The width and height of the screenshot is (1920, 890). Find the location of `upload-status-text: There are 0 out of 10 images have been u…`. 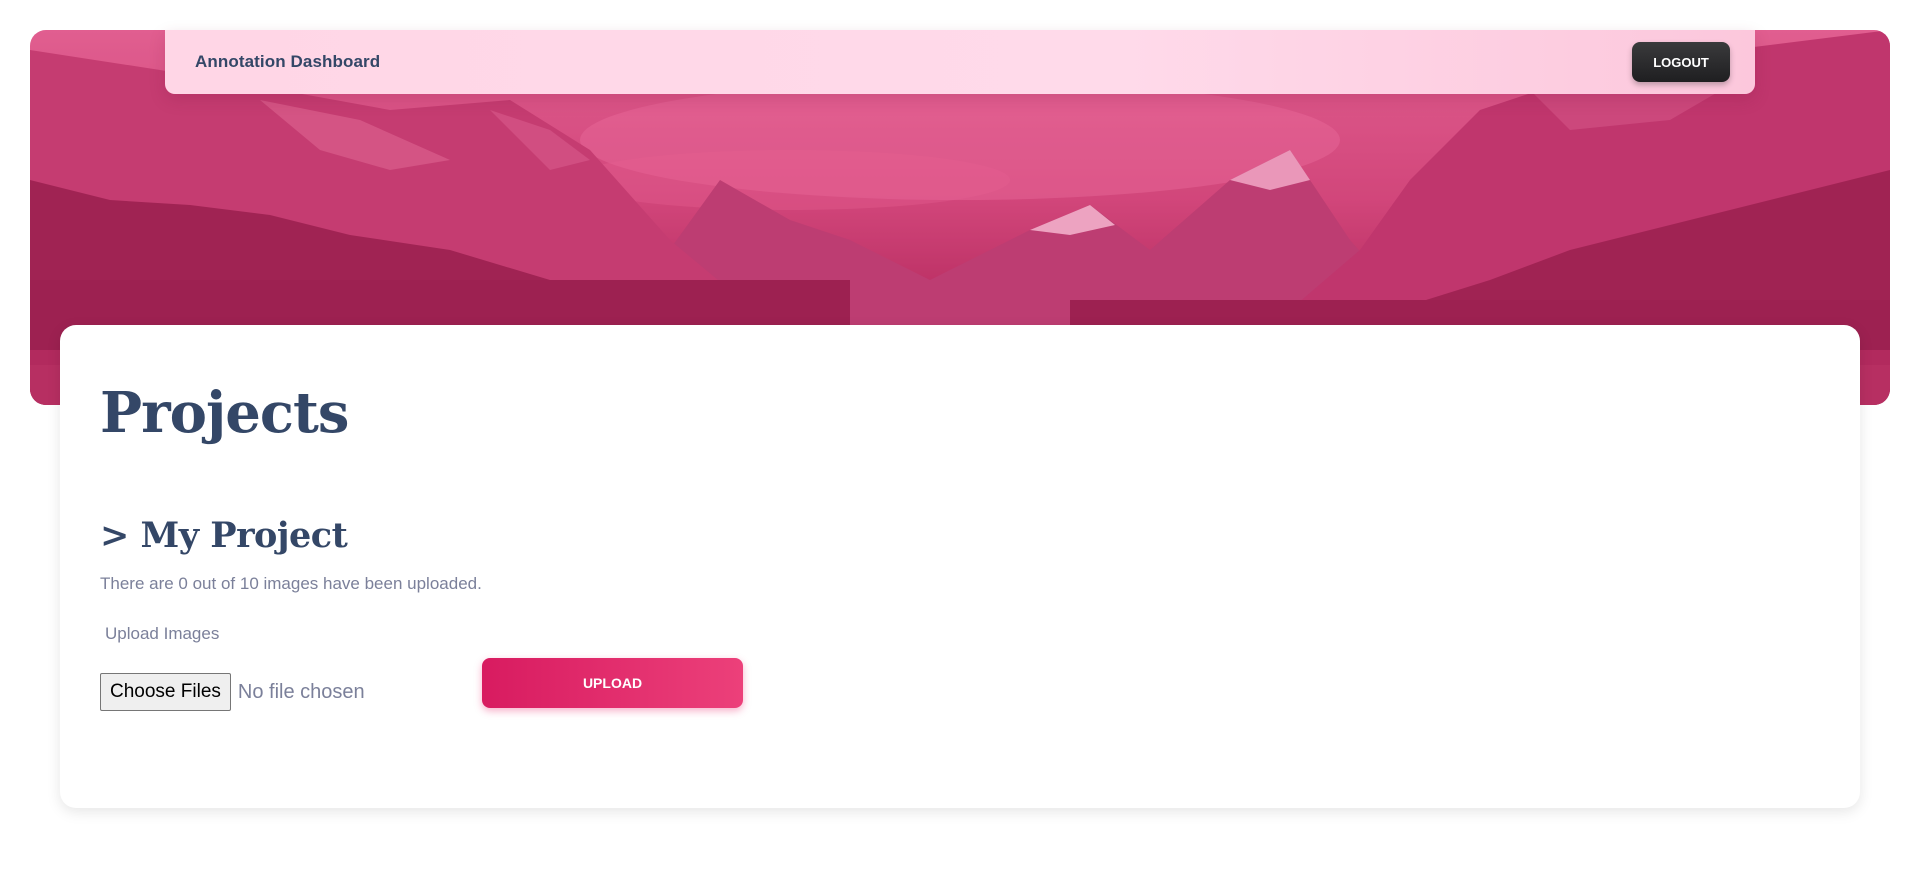

upload-status-text: There are 0 out of 10 images have been u… is located at coordinates (291, 583).